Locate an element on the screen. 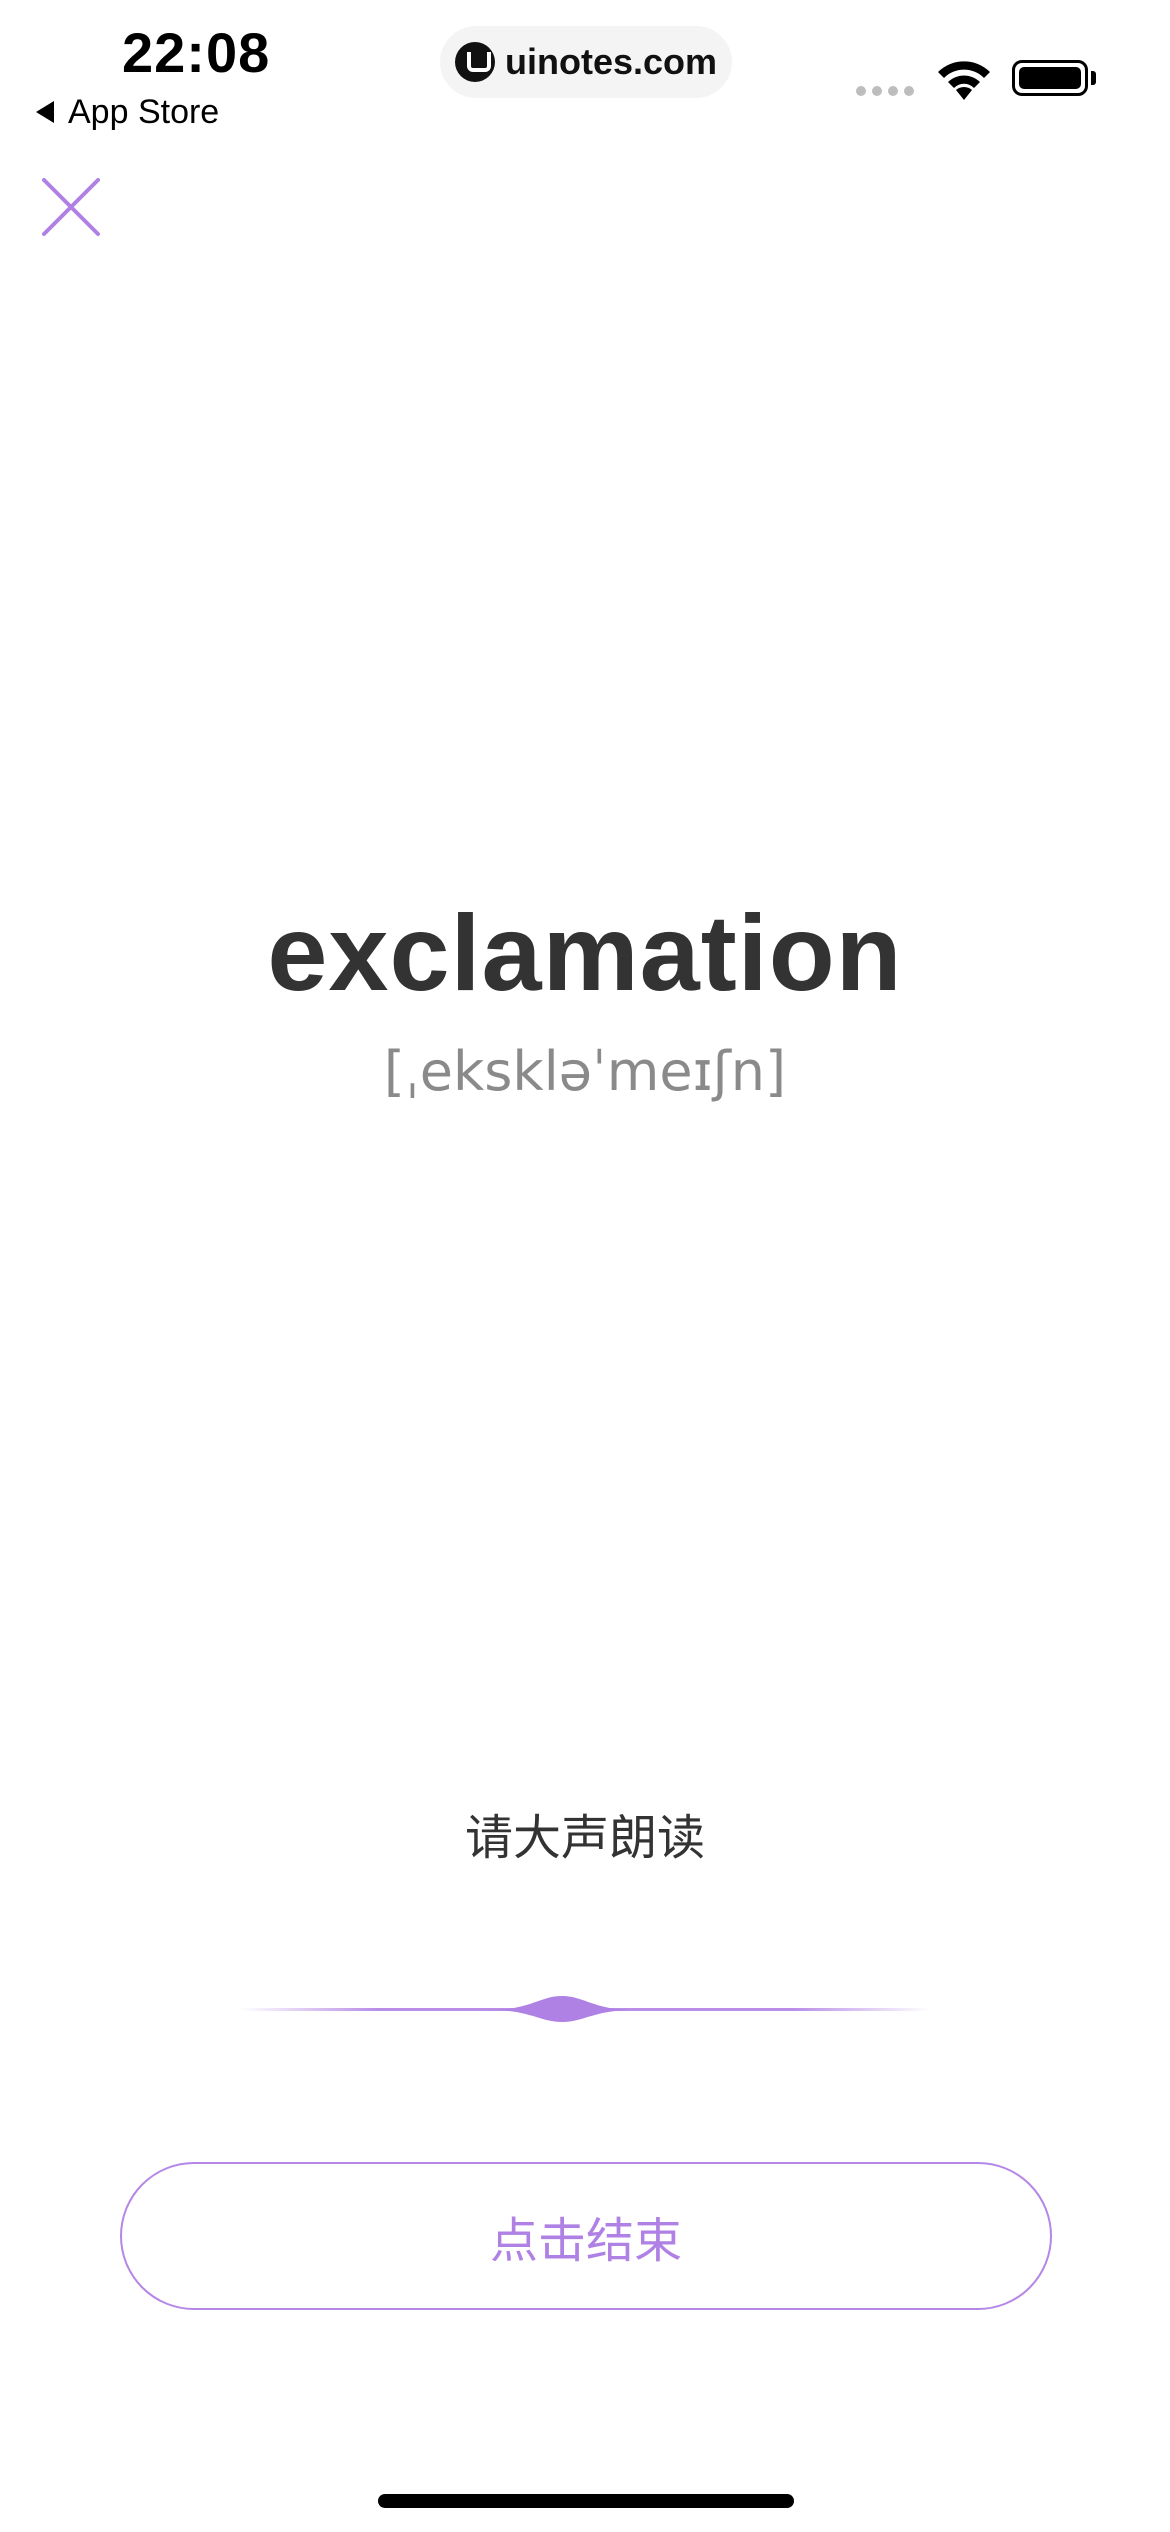  url-bar: uinotes.com is located at coordinates (586, 62).